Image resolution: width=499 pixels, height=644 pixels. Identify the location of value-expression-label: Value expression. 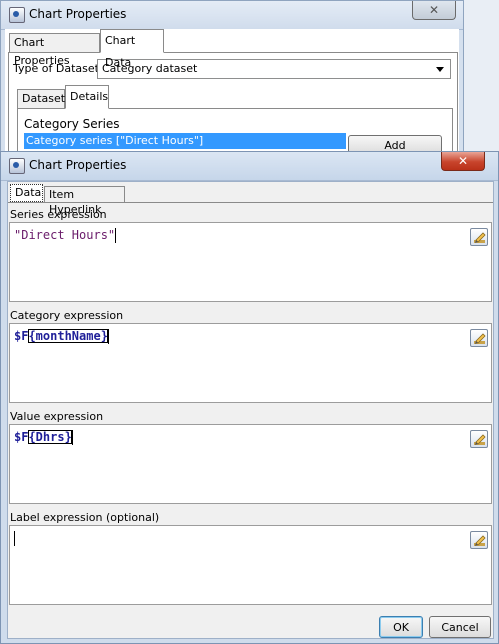
(57, 416).